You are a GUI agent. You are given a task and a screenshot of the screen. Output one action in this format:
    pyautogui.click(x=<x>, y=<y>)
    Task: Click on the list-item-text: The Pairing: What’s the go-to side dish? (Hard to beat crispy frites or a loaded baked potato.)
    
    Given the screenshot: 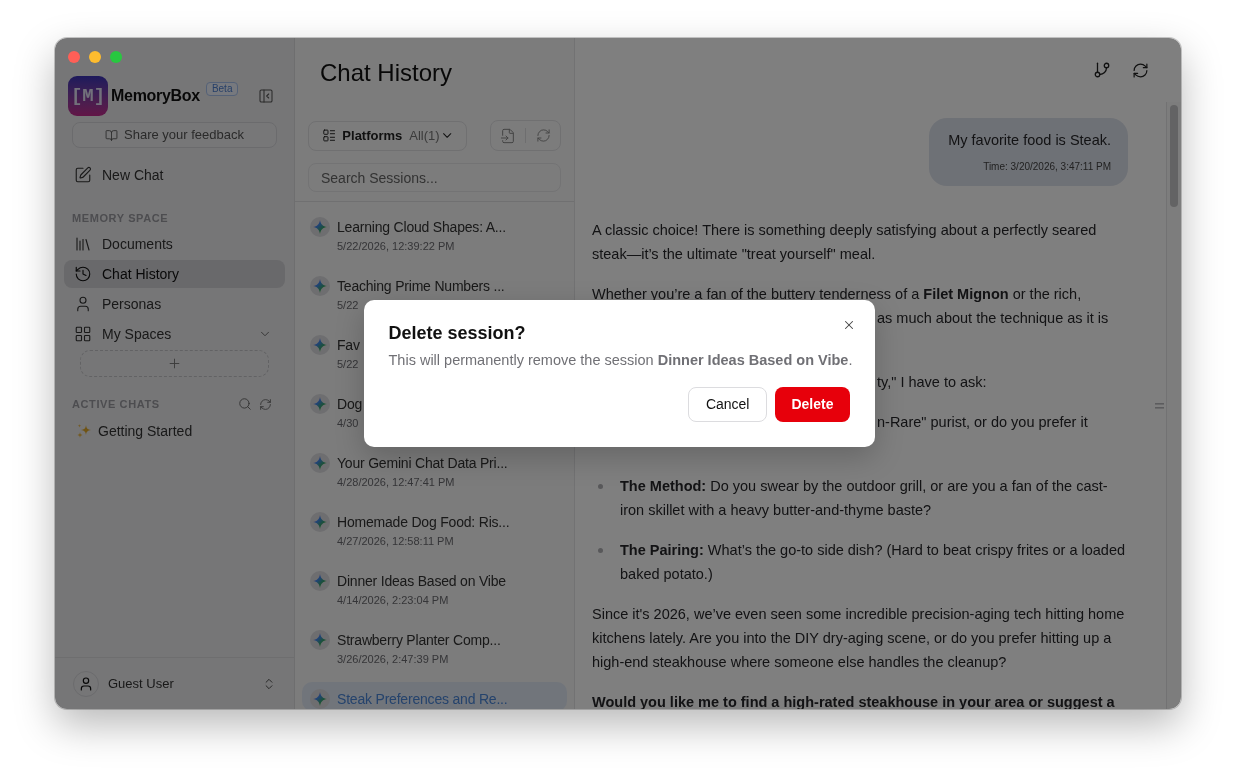 What is the action you would take?
    pyautogui.click(x=873, y=562)
    